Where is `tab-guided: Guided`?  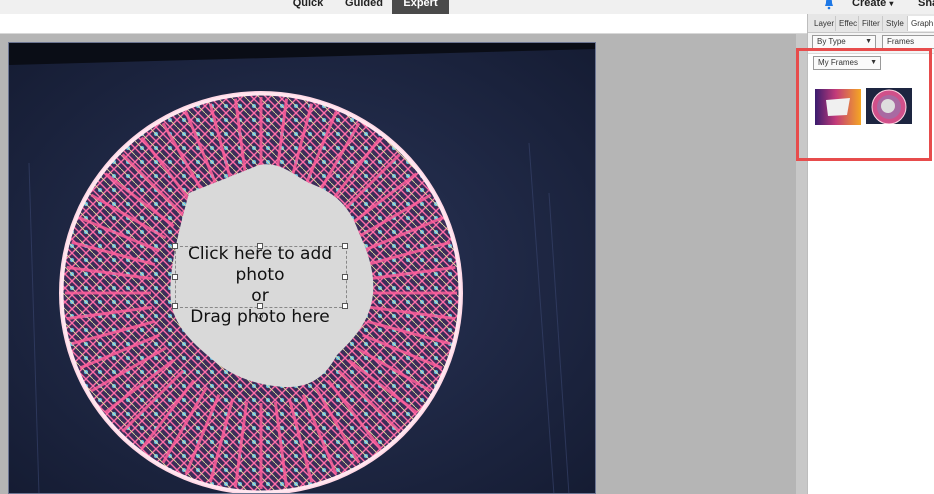
tab-guided: Guided is located at coordinates (364, 7).